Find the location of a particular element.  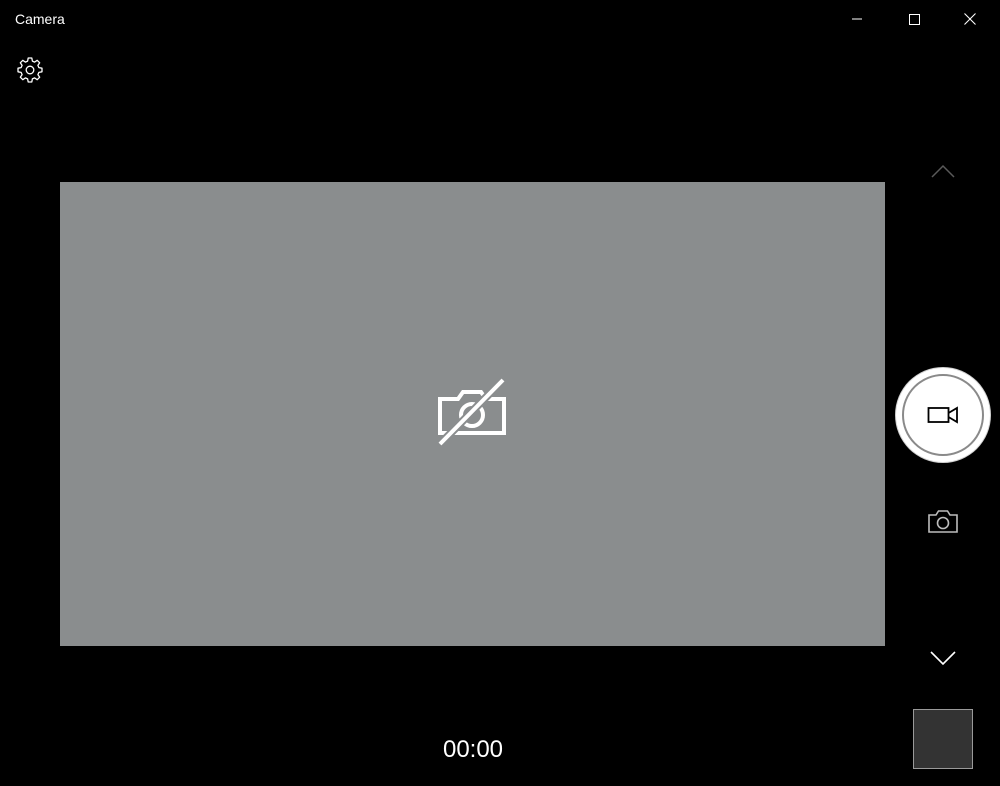

close-icon is located at coordinates (970, 19).